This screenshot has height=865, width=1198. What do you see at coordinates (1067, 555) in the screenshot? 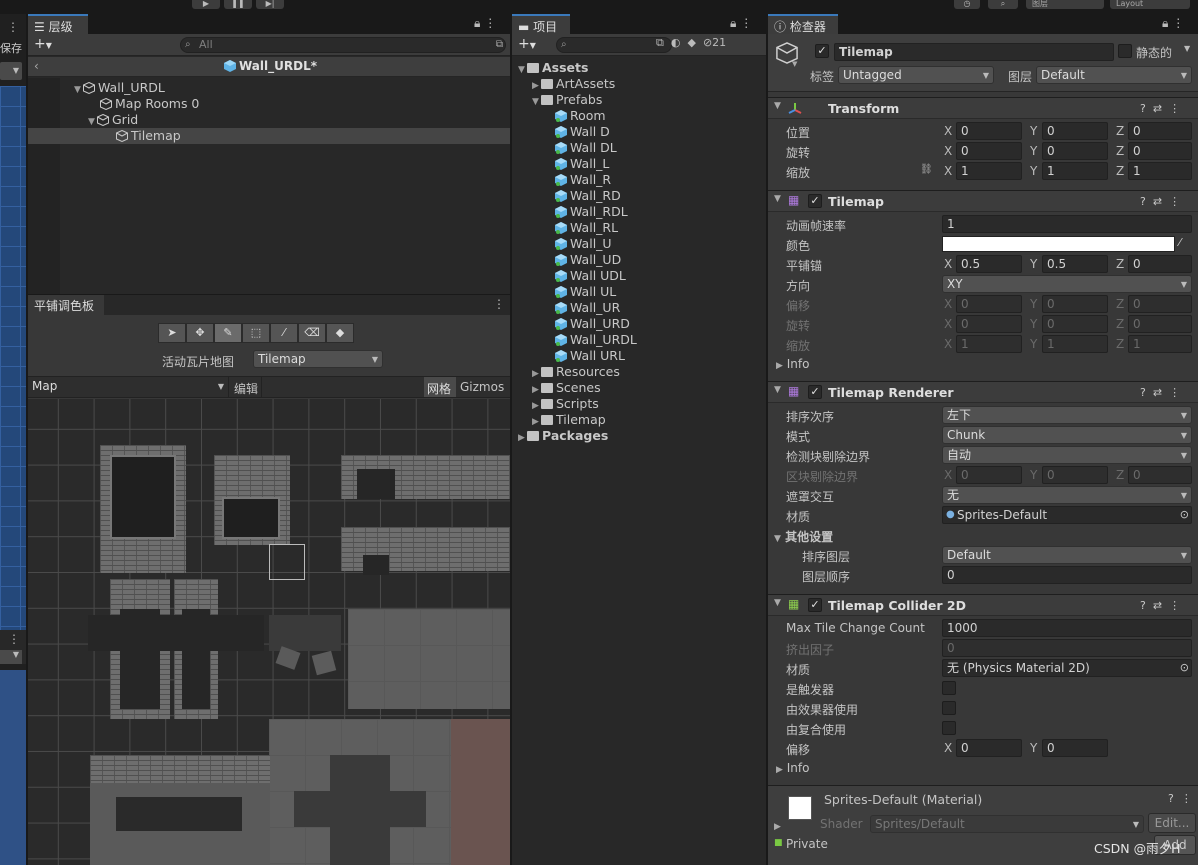
I see `sorting-layer-dropdown: Default` at bounding box center [1067, 555].